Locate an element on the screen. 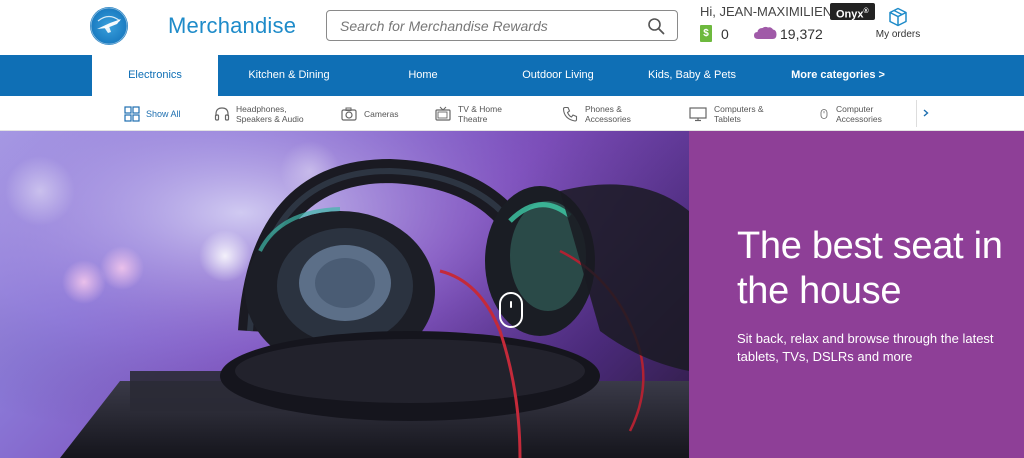  tab-kids-baby-pets: Kids, Baby & Pets is located at coordinates (692, 75).